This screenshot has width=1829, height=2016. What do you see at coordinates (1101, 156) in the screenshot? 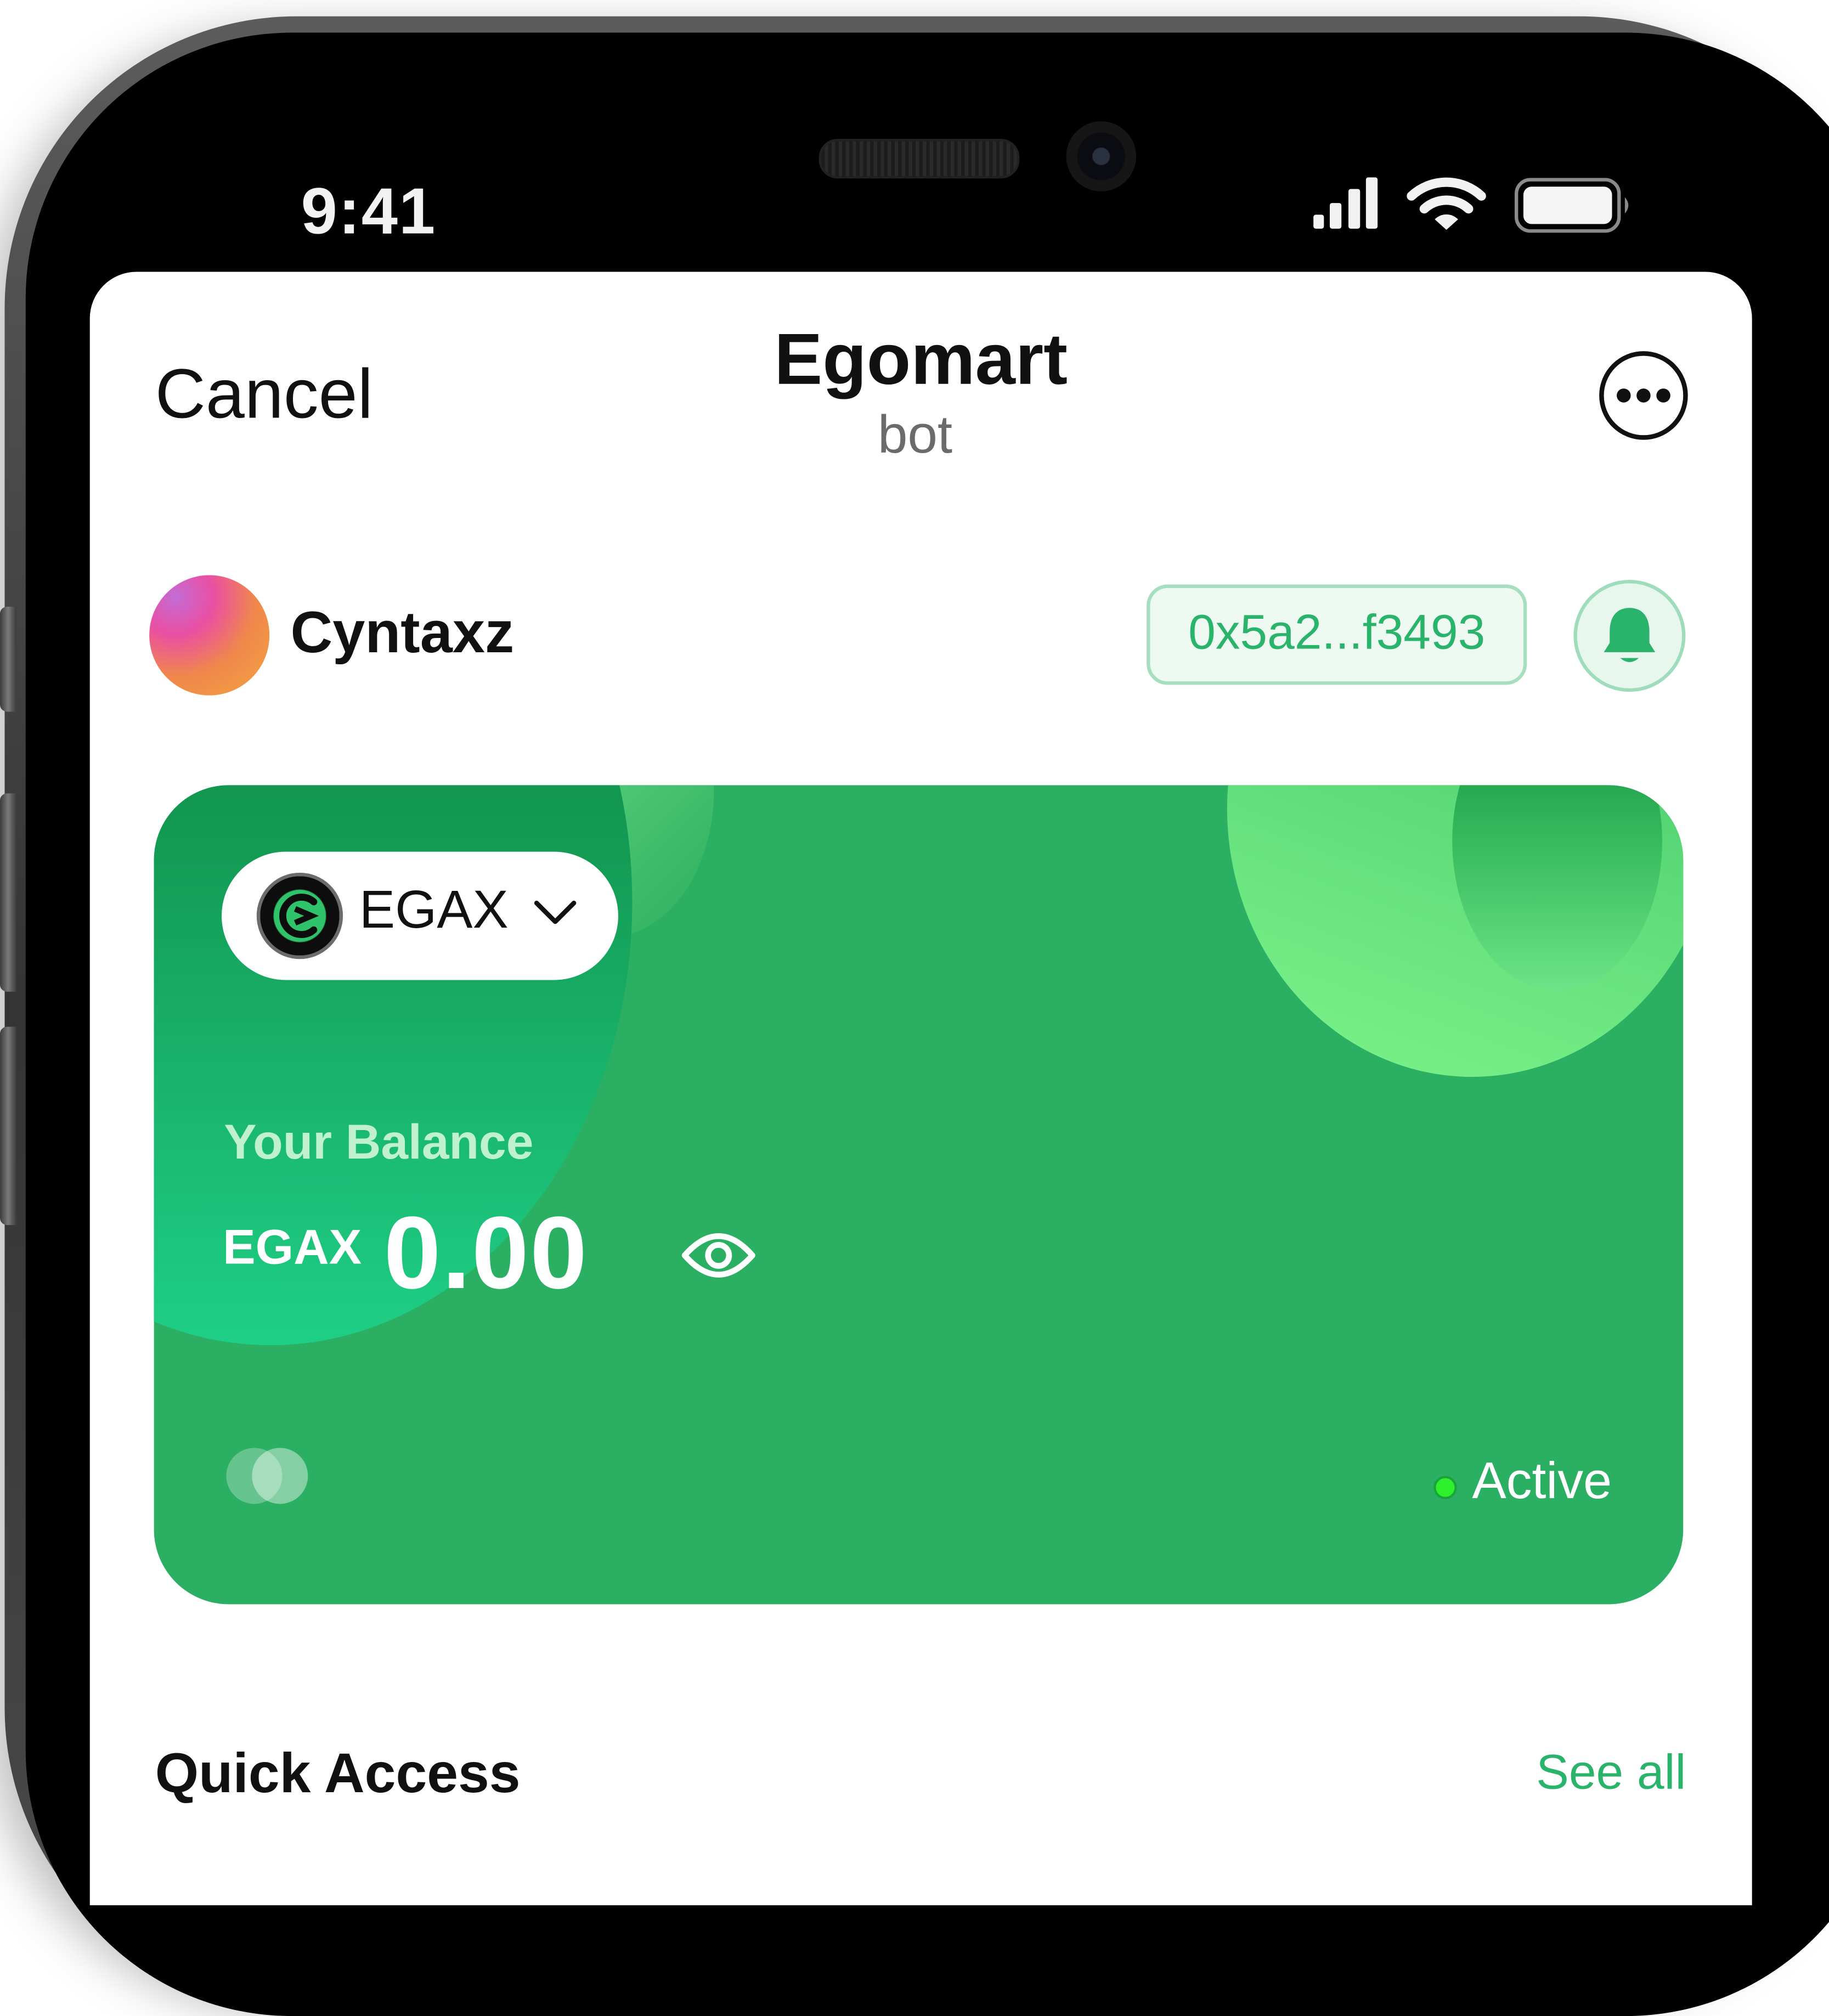
I see `front-camera` at bounding box center [1101, 156].